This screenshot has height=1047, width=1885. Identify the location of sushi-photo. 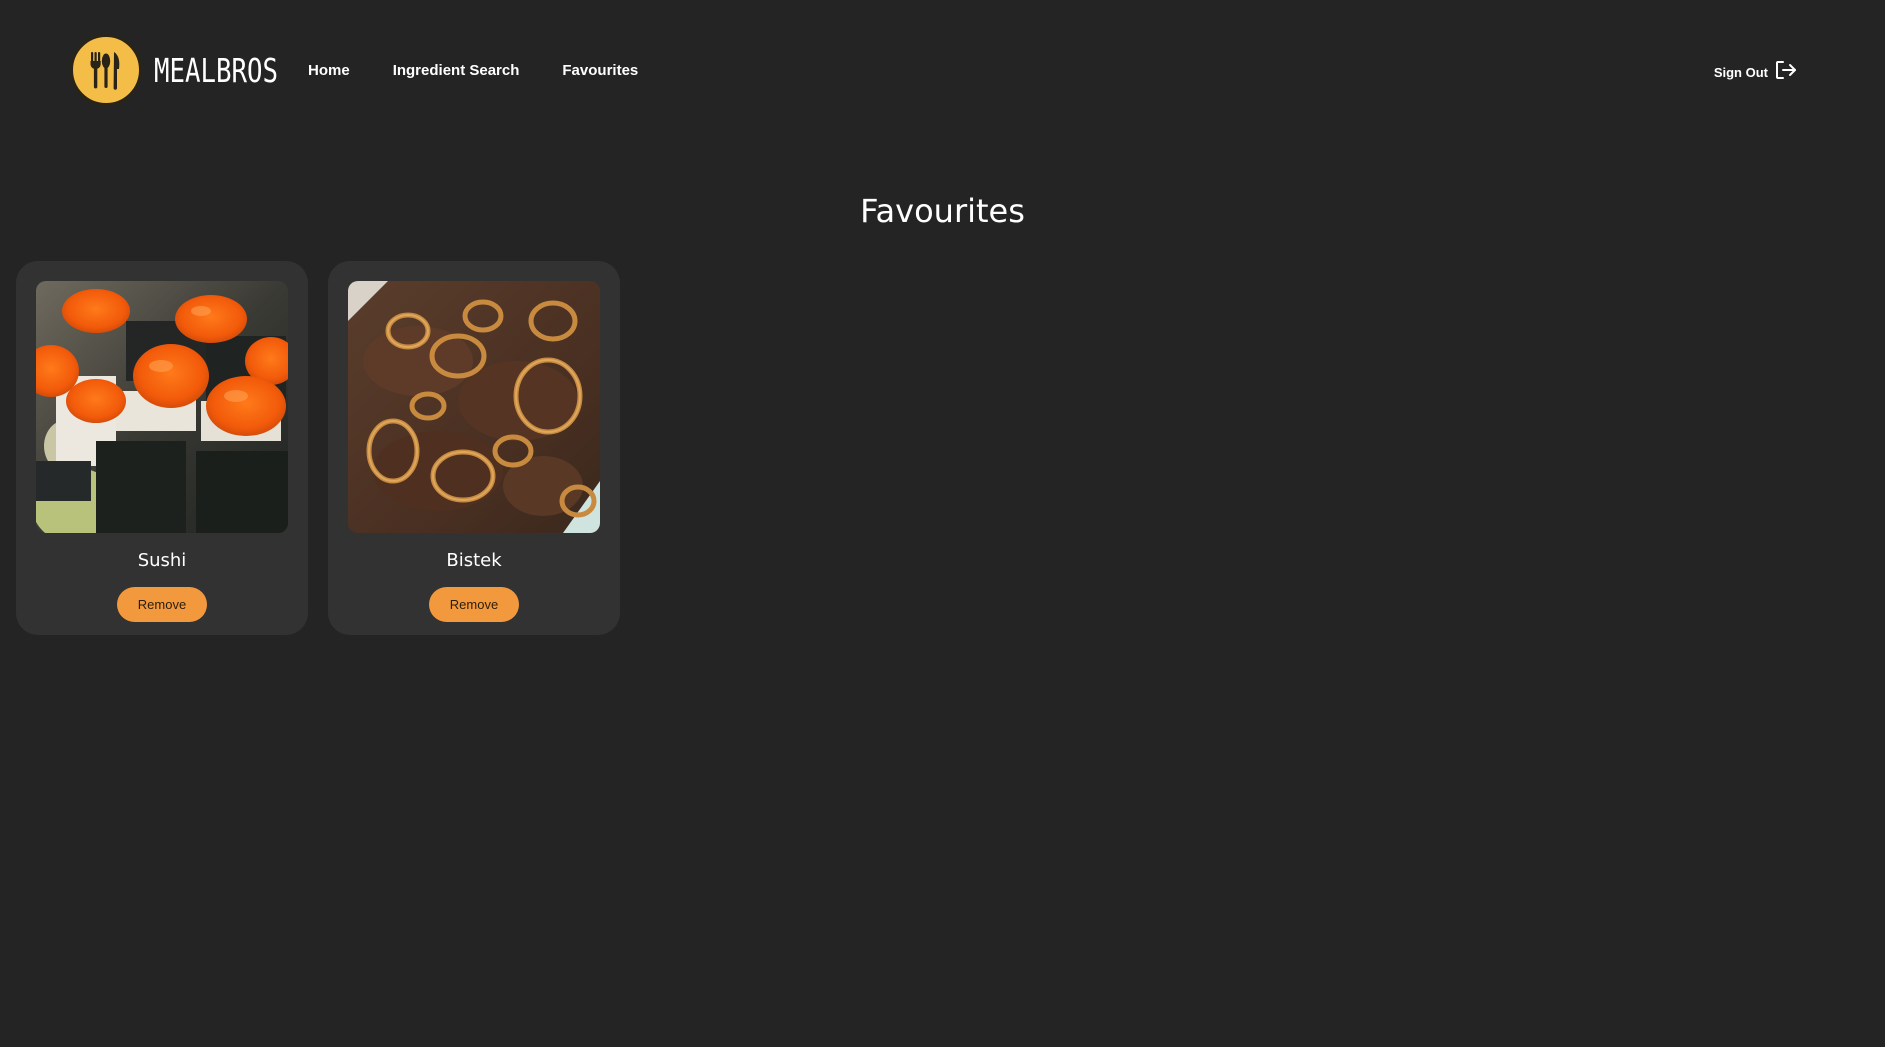
(162, 407).